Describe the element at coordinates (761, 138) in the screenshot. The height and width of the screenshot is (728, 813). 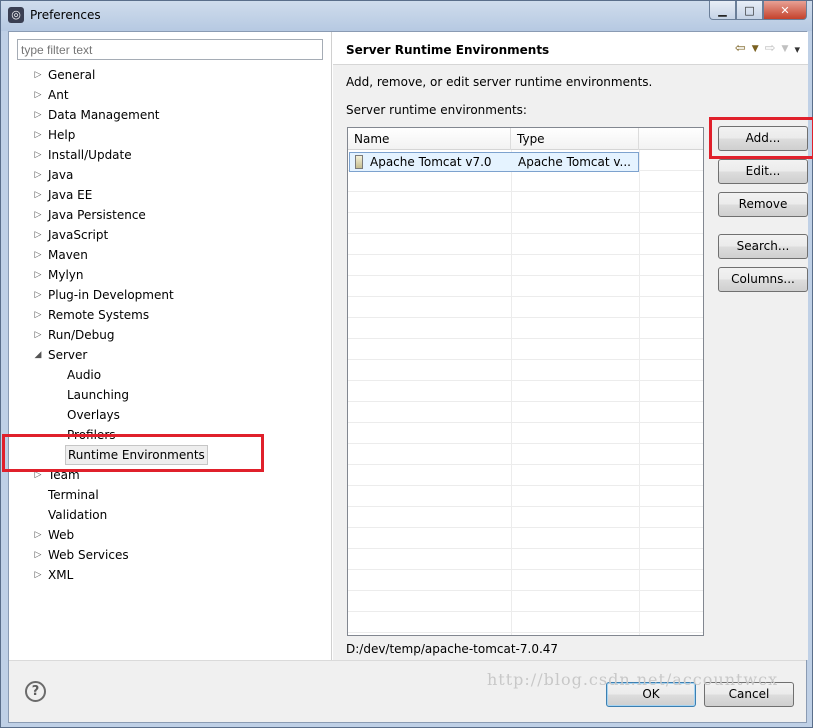
I see `annotation-highlight-add` at that location.